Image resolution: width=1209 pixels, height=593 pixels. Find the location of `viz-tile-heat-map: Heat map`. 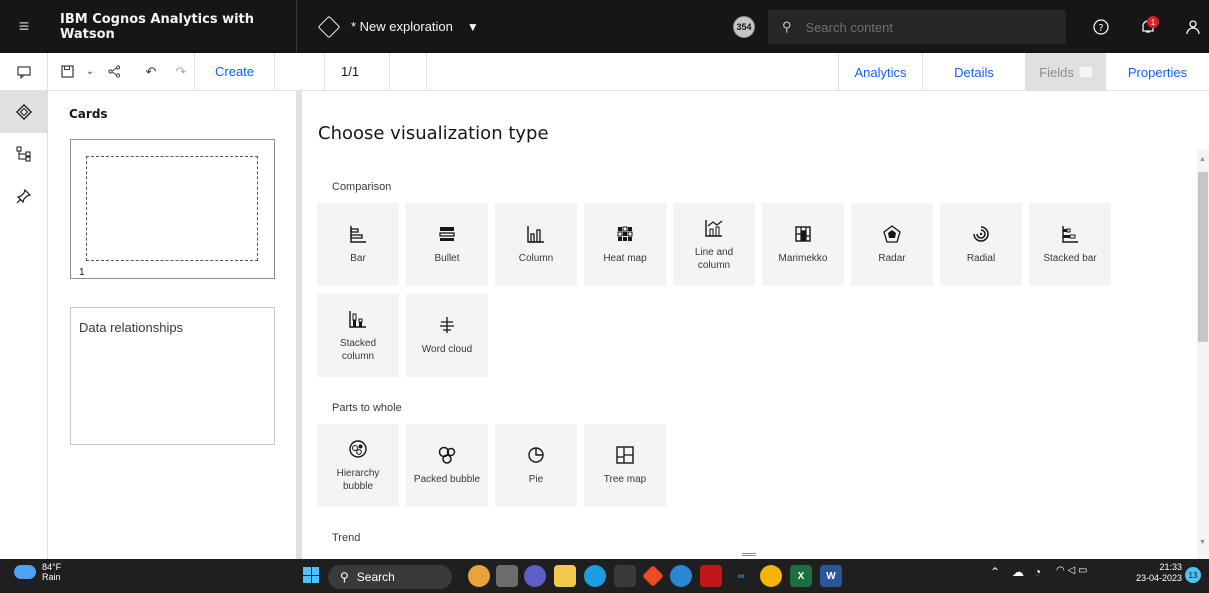

viz-tile-heat-map: Heat map is located at coordinates (625, 244).